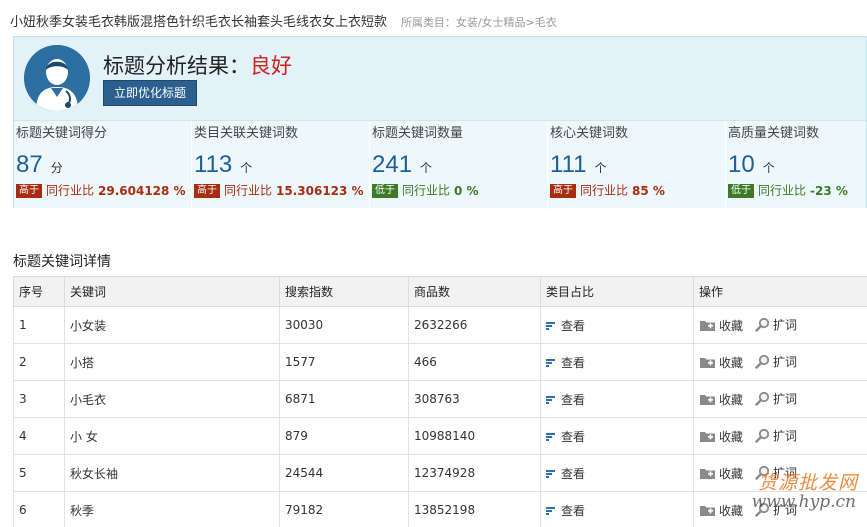 The width and height of the screenshot is (867, 527). I want to click on row-search-index: 24544, so click(344, 473).